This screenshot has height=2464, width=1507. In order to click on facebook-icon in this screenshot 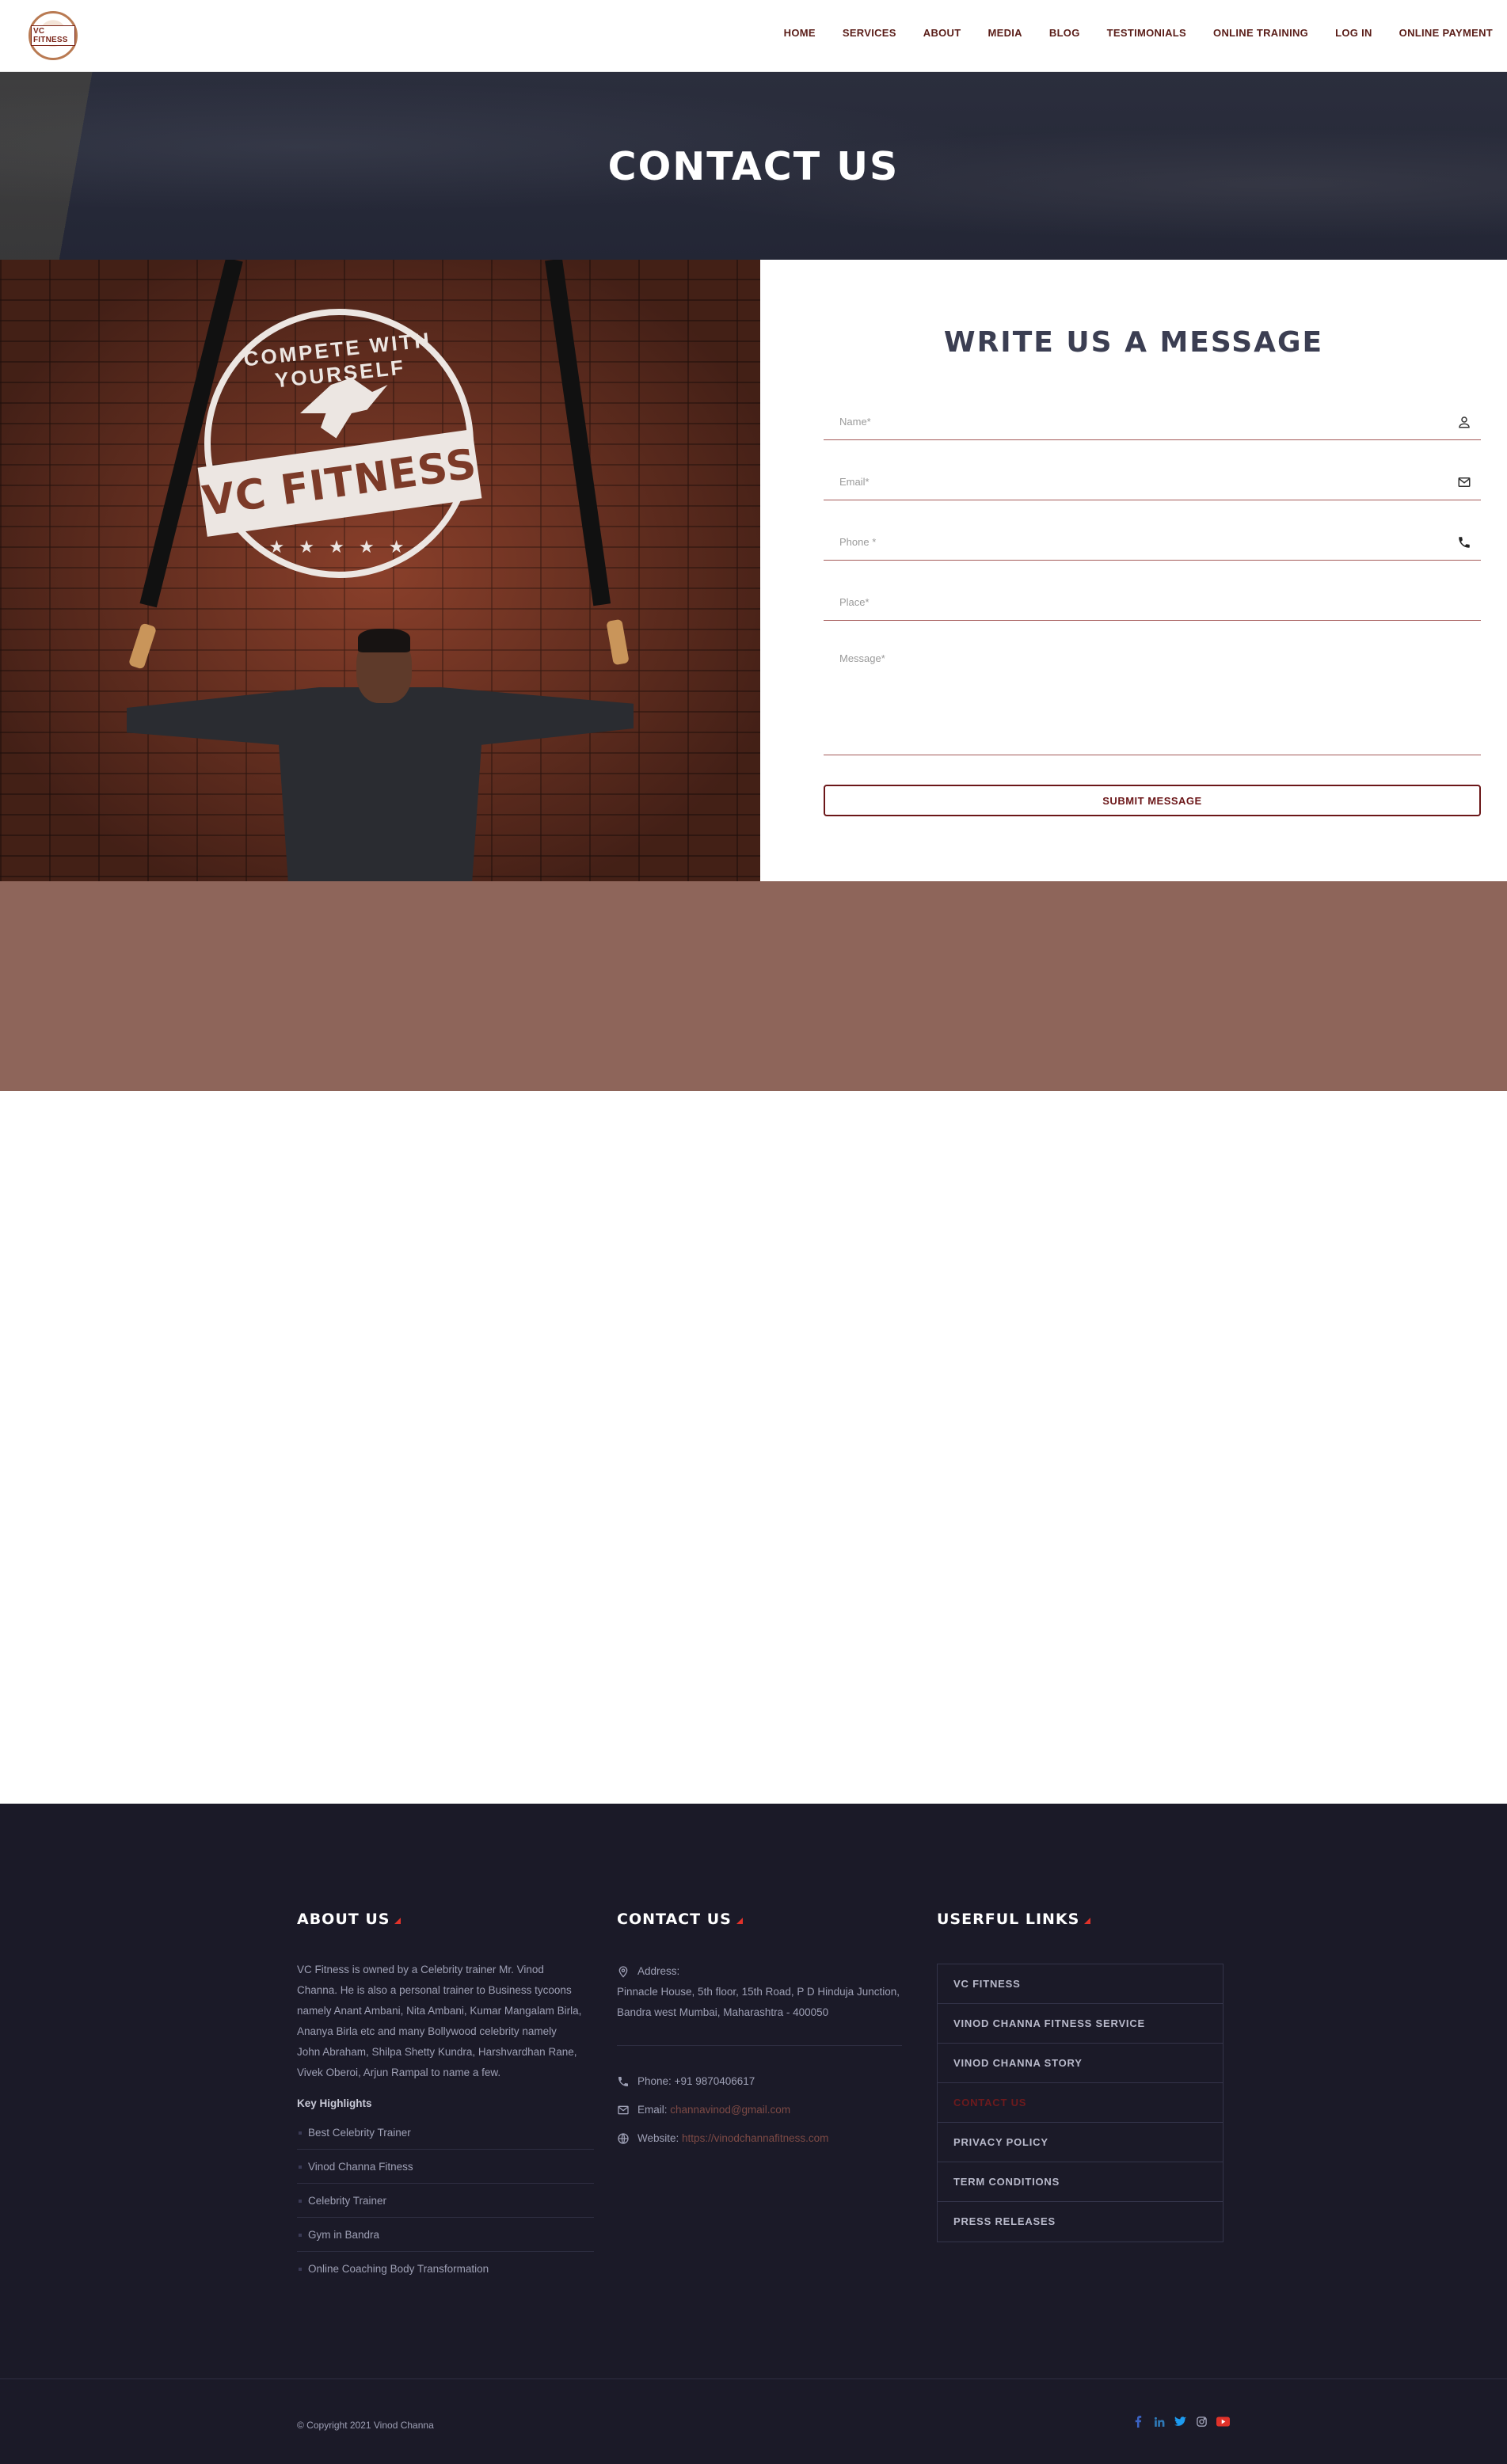, I will do `click(1137, 2421)`.